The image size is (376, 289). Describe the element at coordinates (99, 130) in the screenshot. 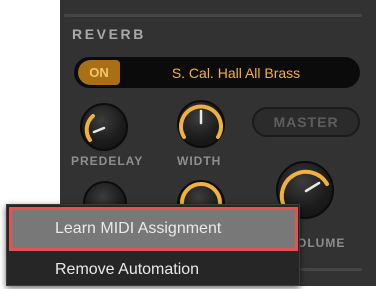

I see `predelay-knob-indicator` at that location.